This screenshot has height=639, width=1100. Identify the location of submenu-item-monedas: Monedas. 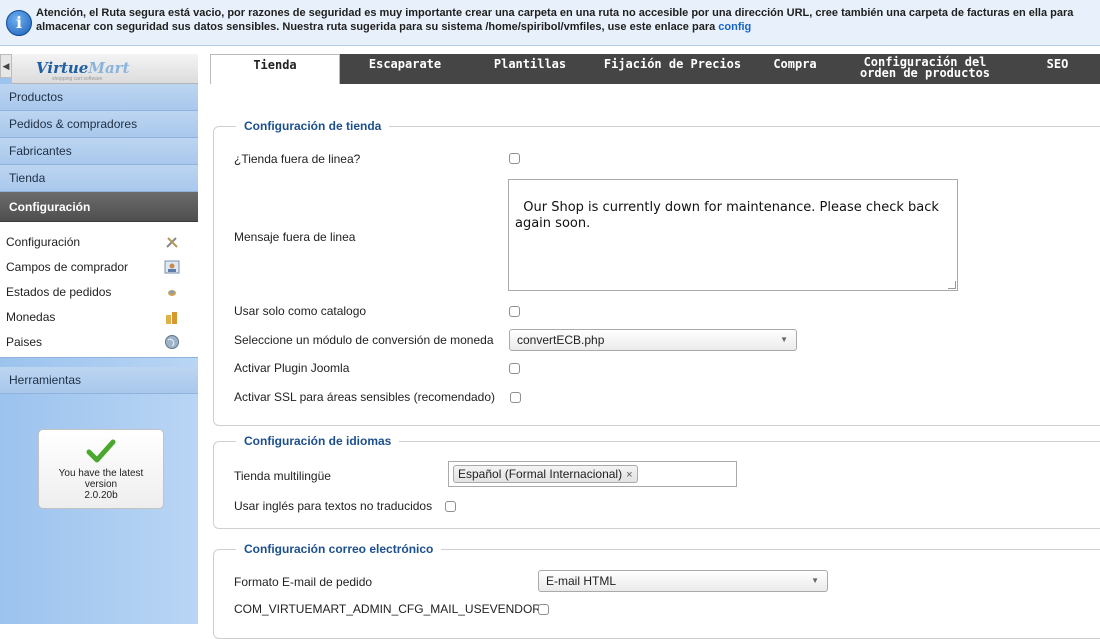
(99, 317).